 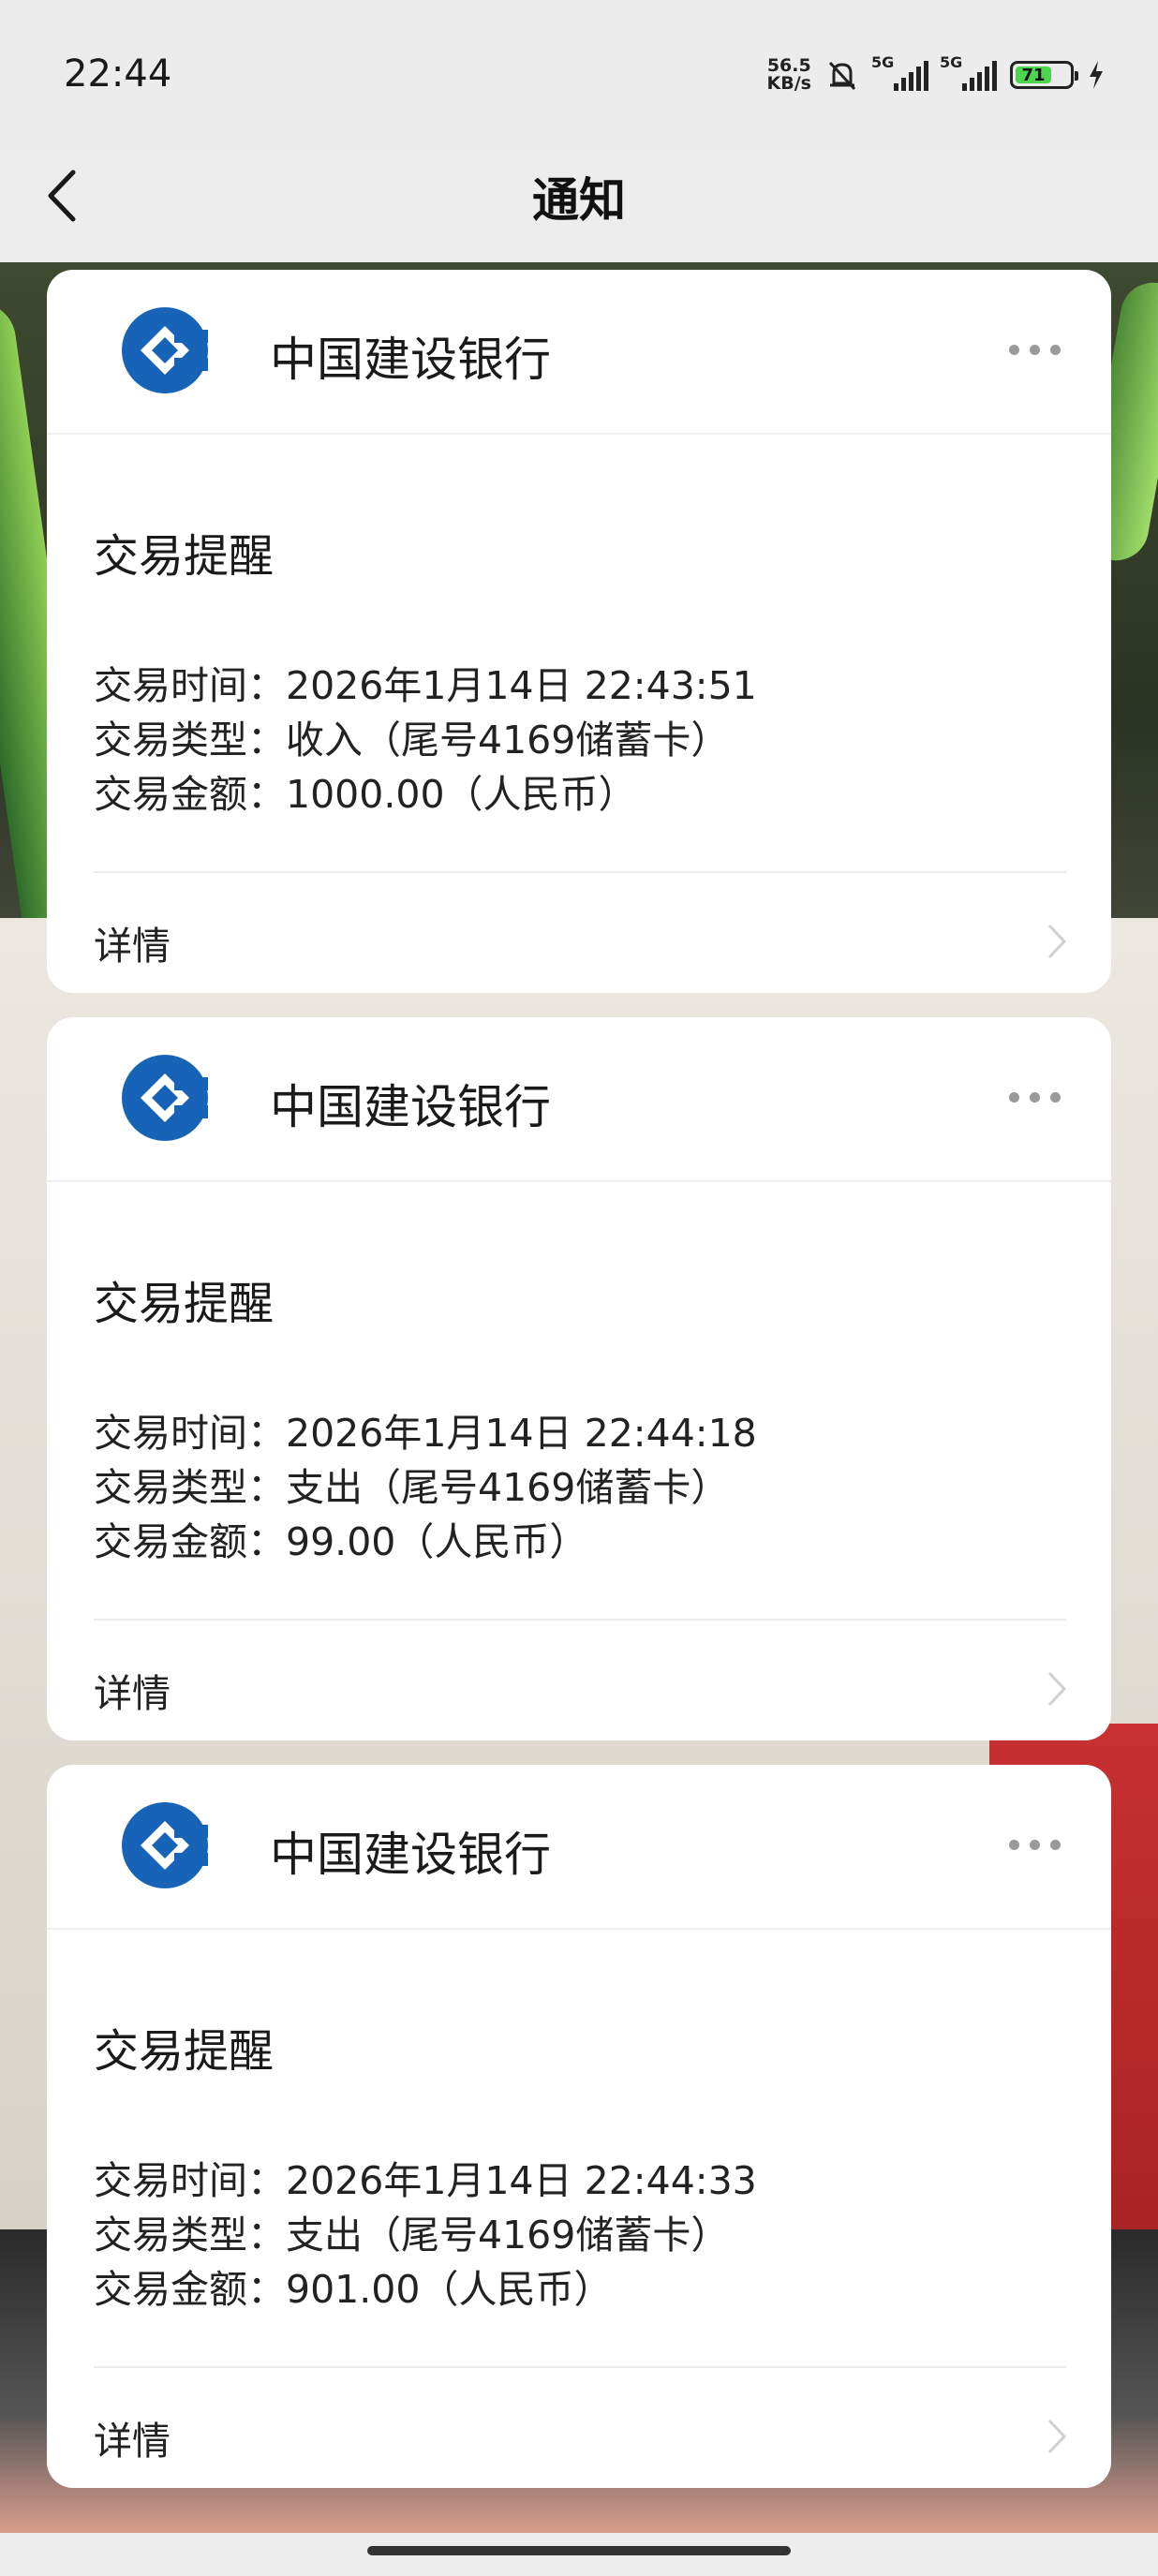 I want to click on network-speed: 56.5 KB/s, so click(x=789, y=75).